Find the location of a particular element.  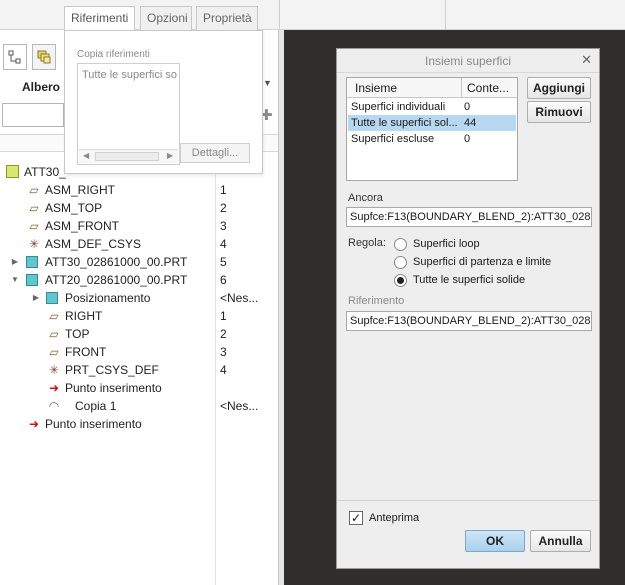

reference-label: Riferimento is located at coordinates (376, 301).